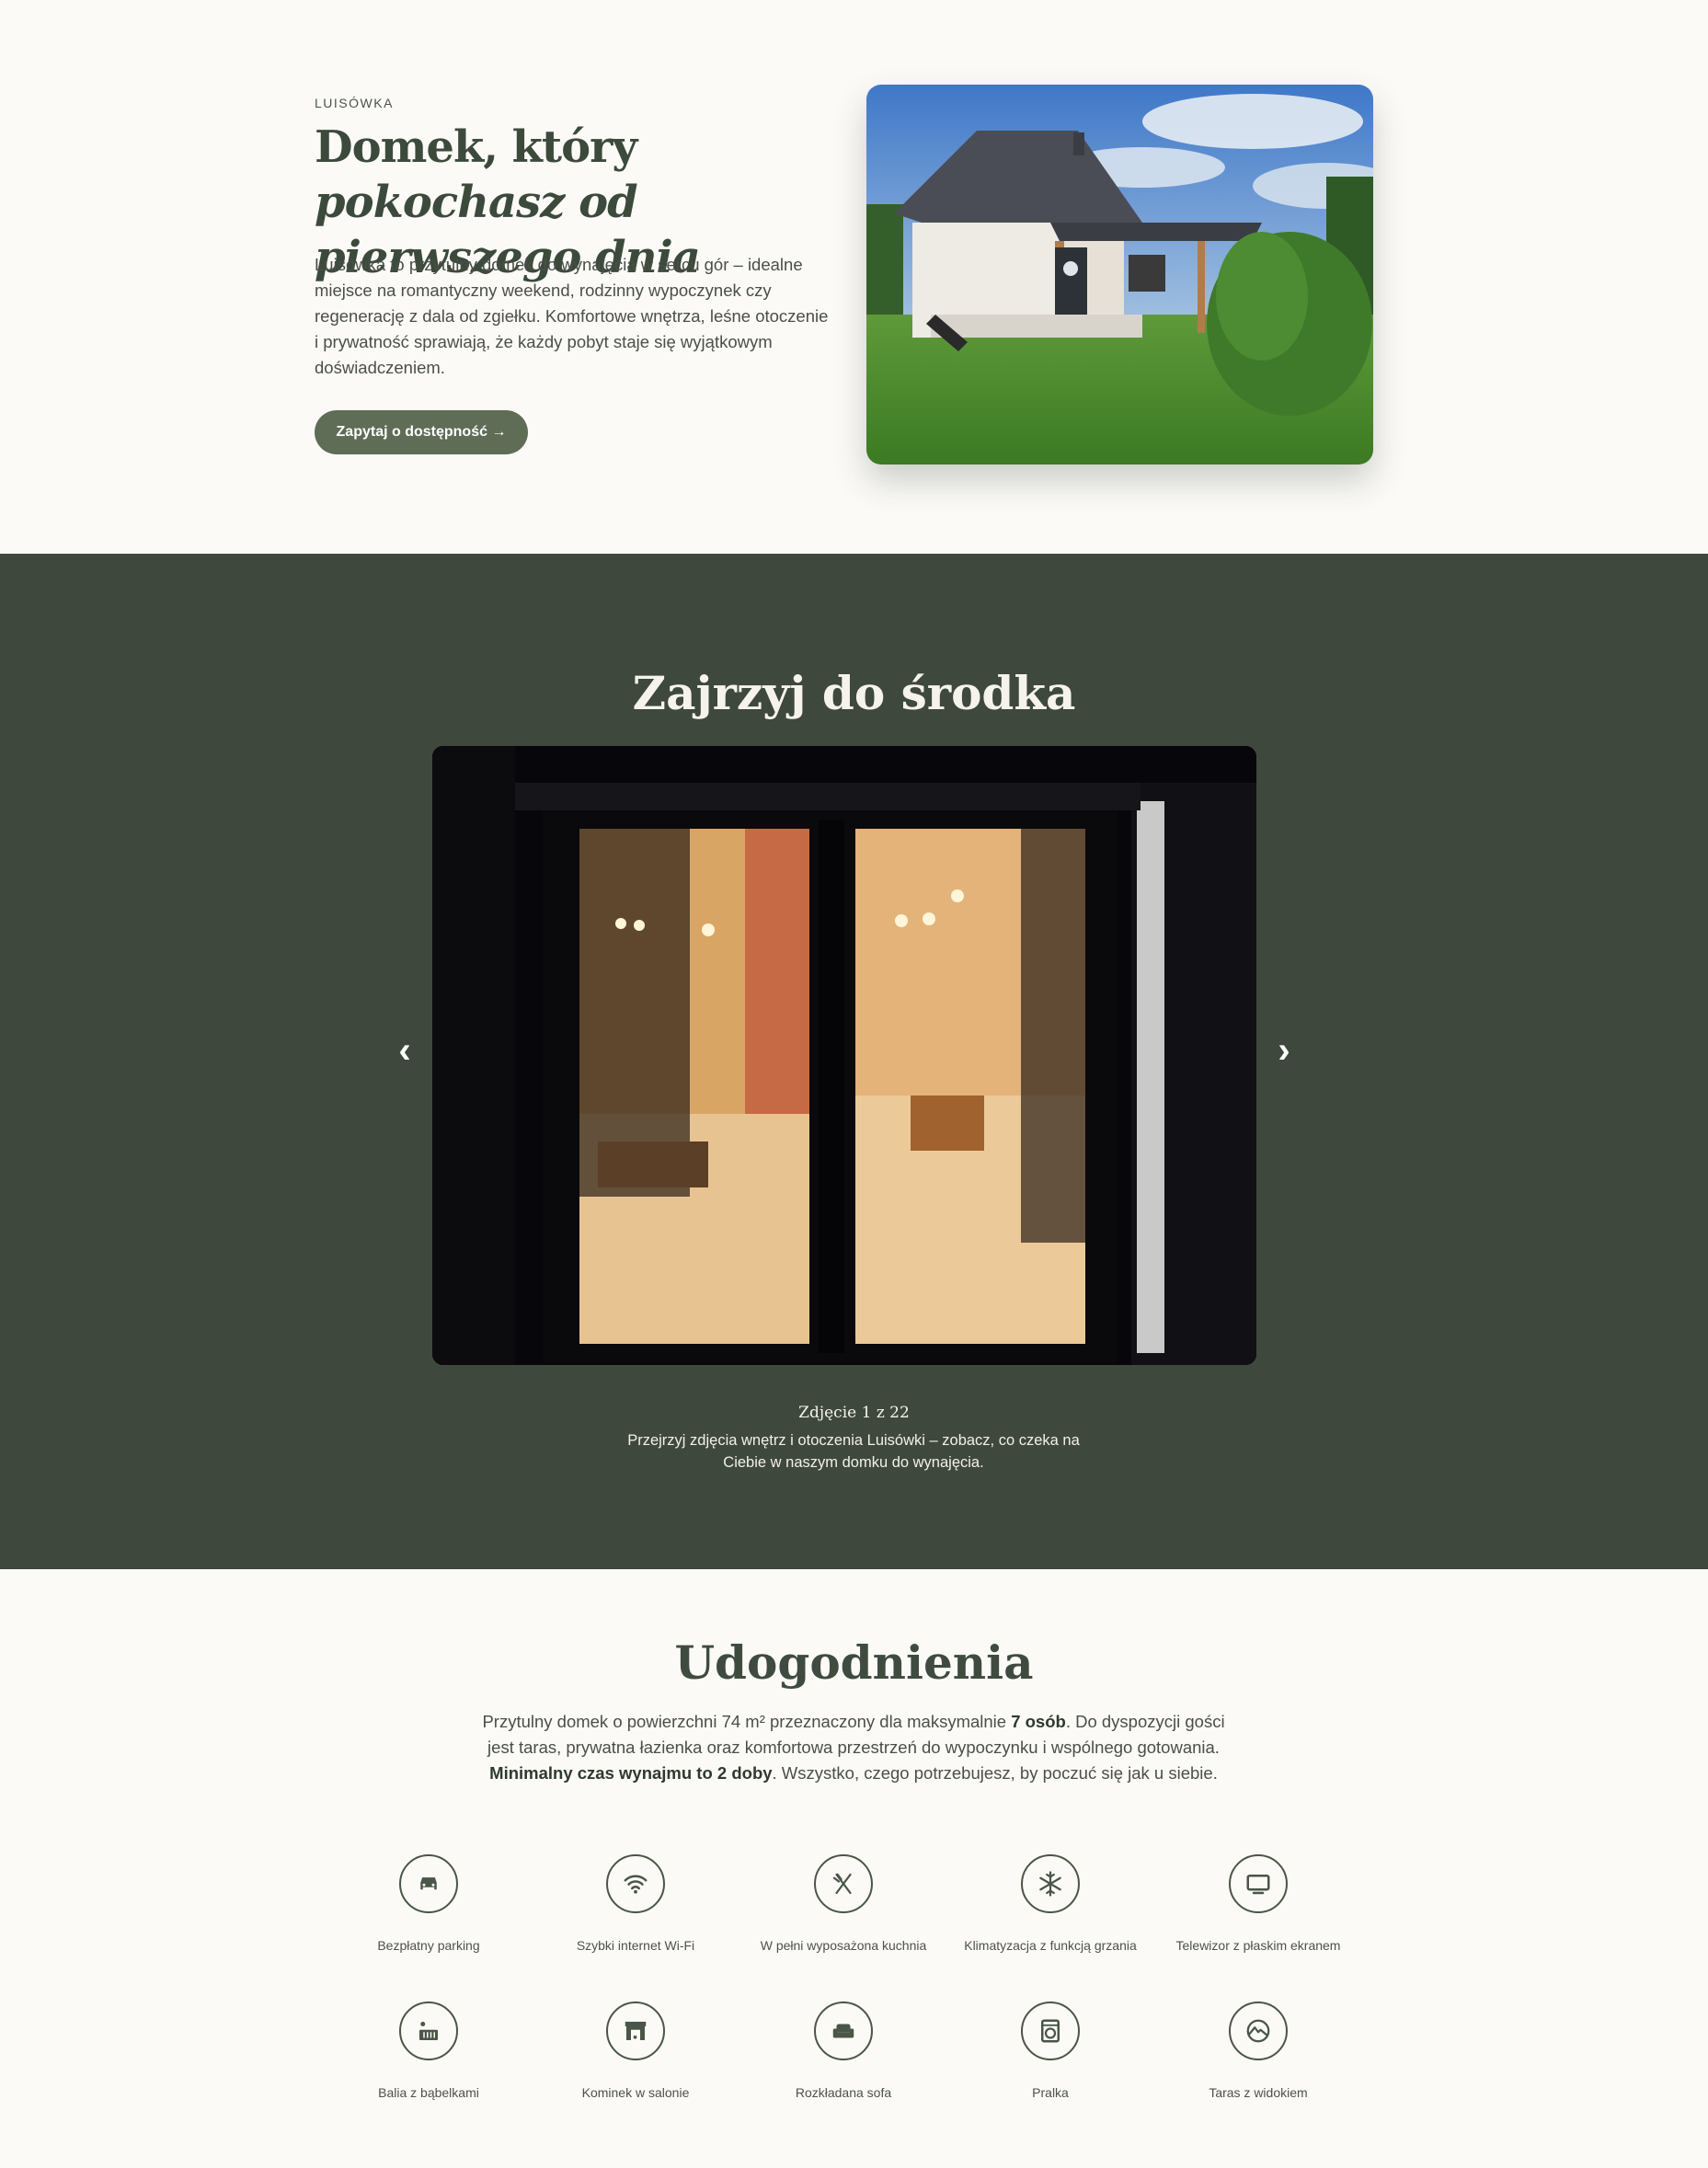  What do you see at coordinates (428, 2092) in the screenshot?
I see `amenity-label: Balia z bąbelkami` at bounding box center [428, 2092].